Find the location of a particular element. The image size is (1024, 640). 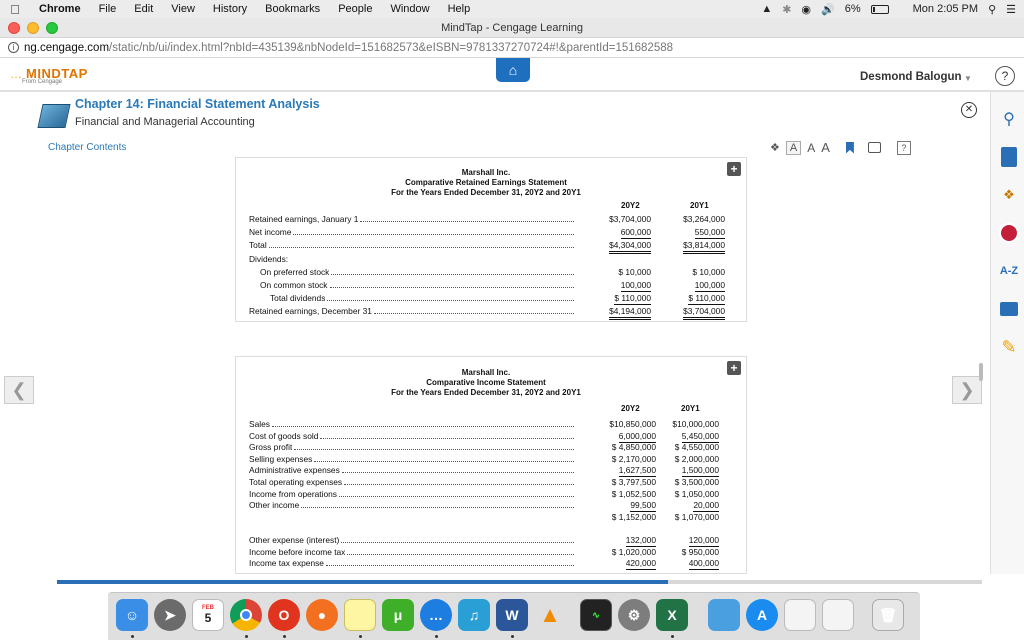

value-current-year: $4,304,000 is located at coordinates (630, 247).